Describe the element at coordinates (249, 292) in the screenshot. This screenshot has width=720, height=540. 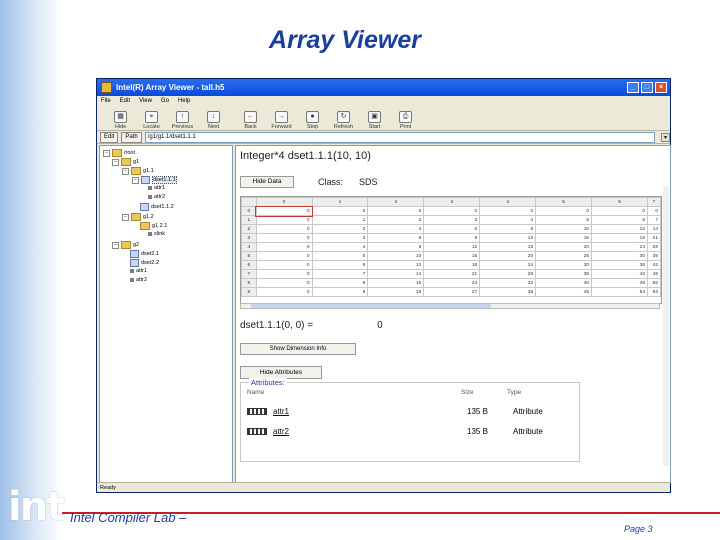
I see `row-header: 9` at that location.